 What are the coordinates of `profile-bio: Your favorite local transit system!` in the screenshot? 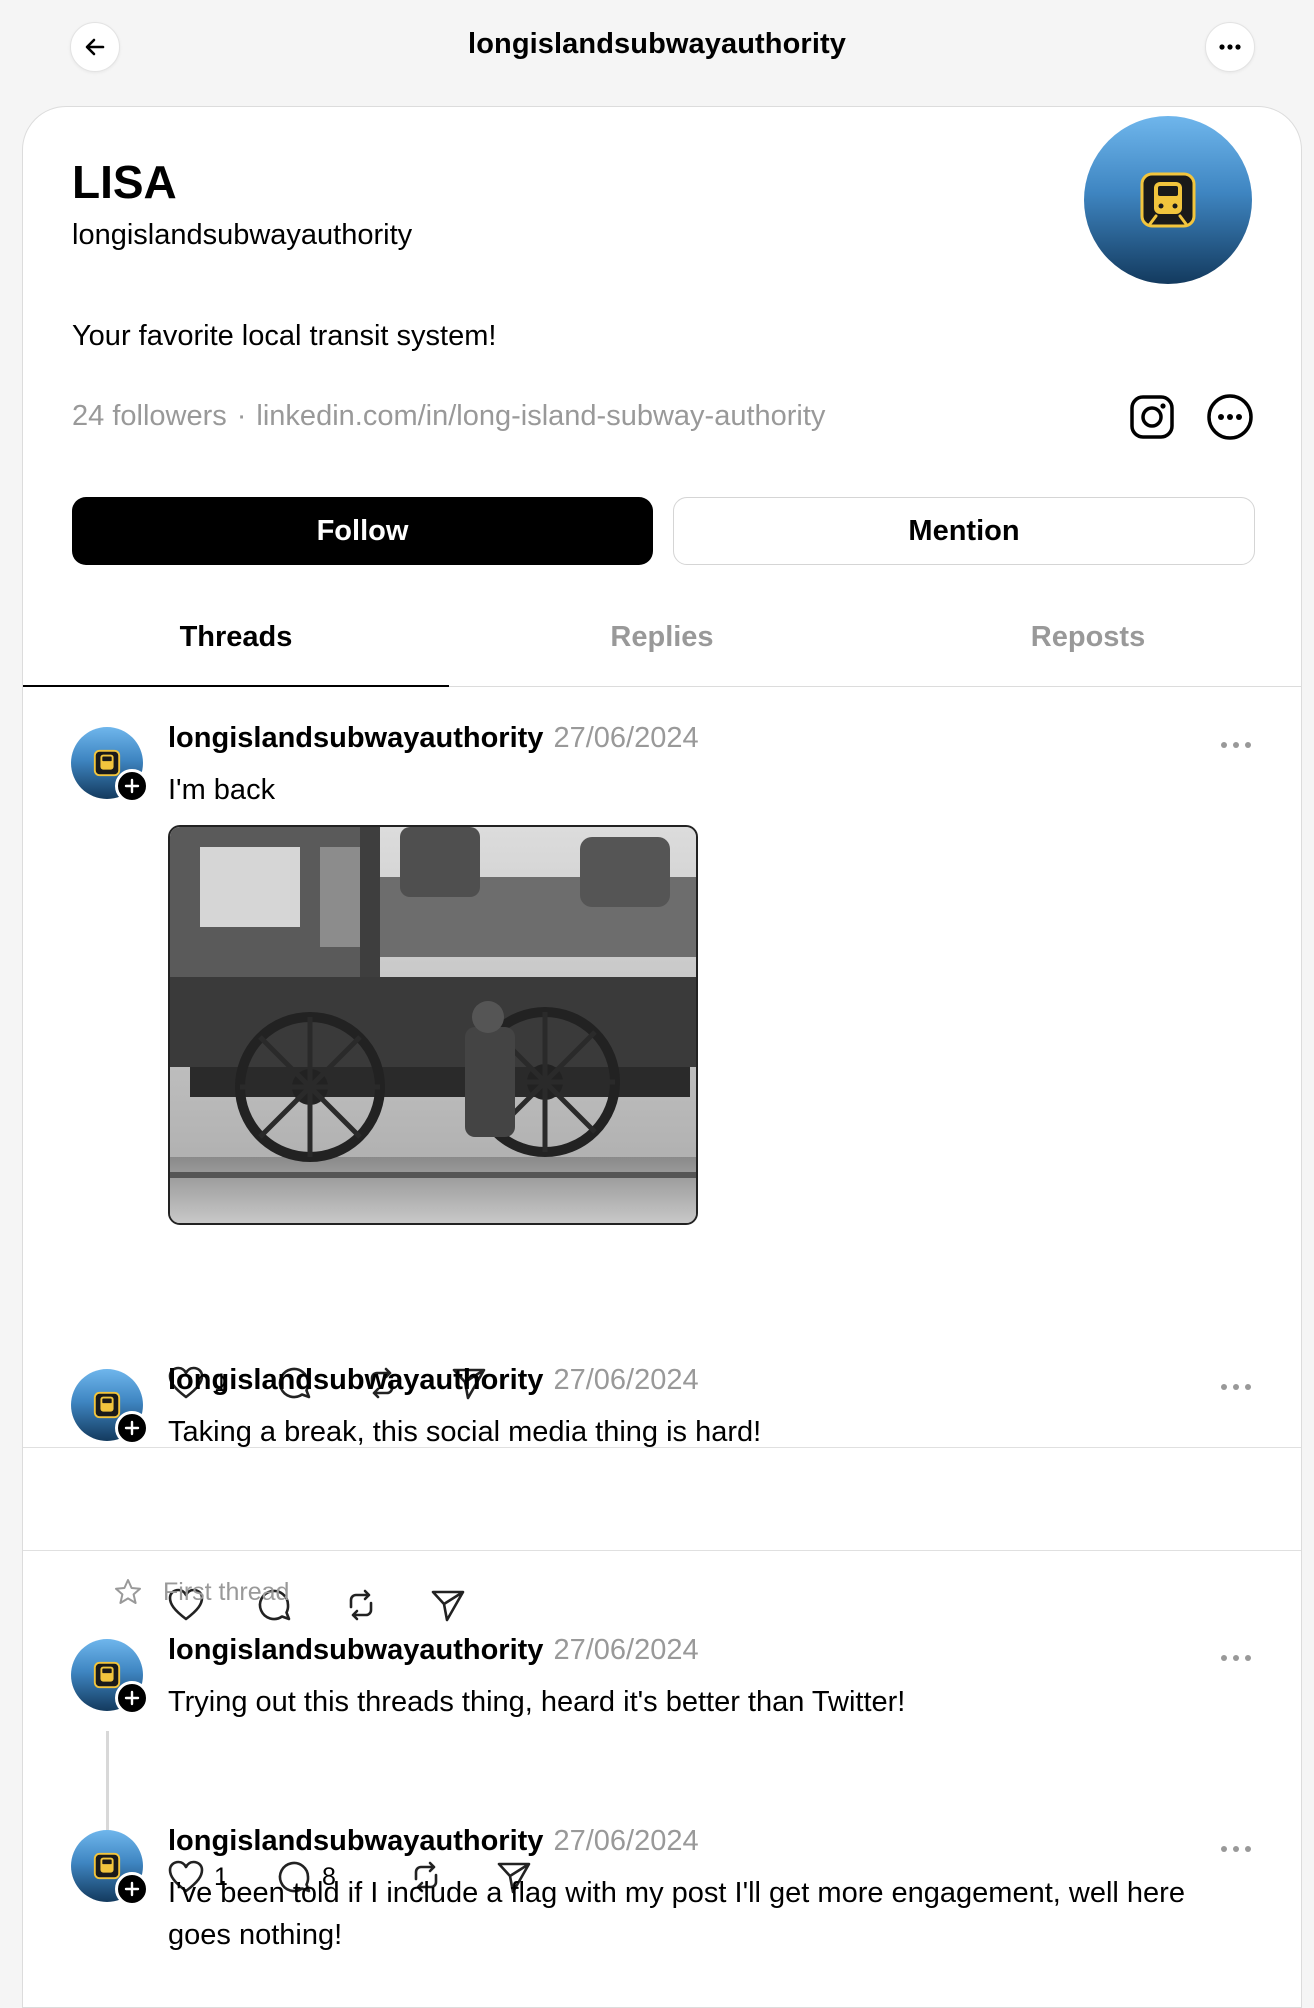 It's located at (284, 336).